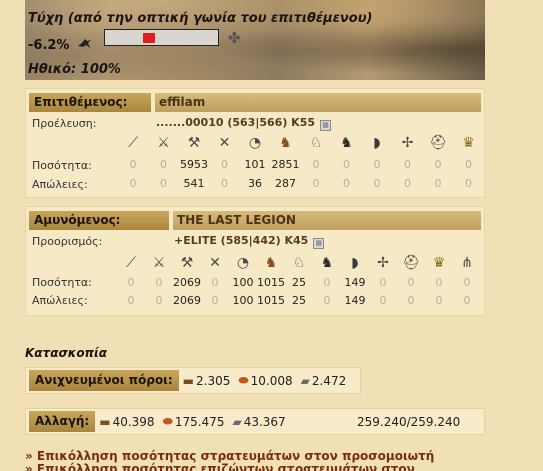  What do you see at coordinates (255, 183) in the screenshot?
I see `attacker-losses-cell: 36` at bounding box center [255, 183].